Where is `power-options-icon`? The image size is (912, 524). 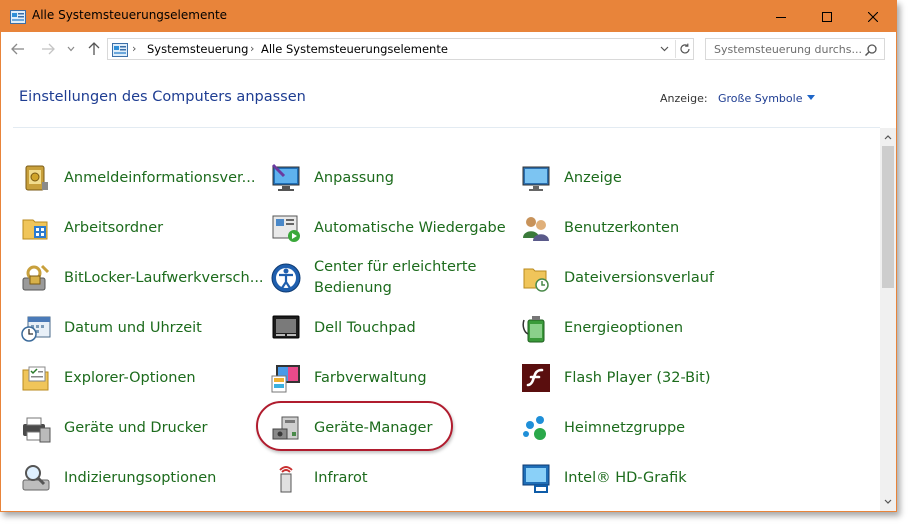
power-options-icon is located at coordinates (533, 329).